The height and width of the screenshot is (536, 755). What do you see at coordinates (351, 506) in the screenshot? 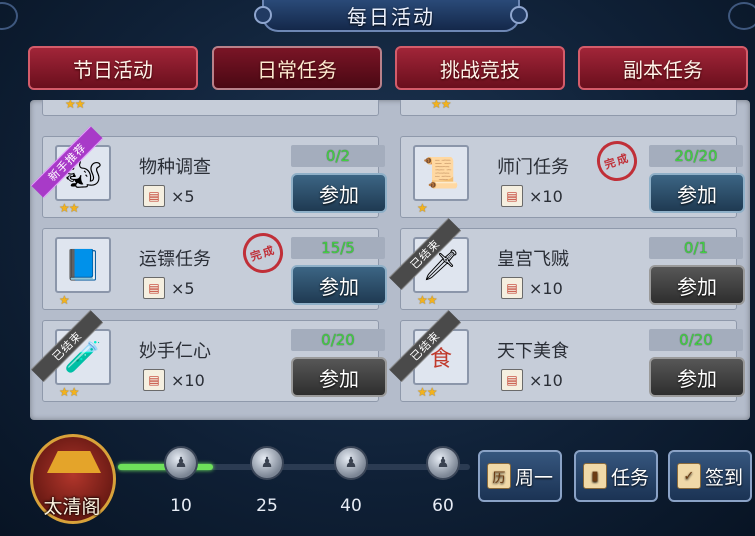
I see `milestone-label: 40` at bounding box center [351, 506].